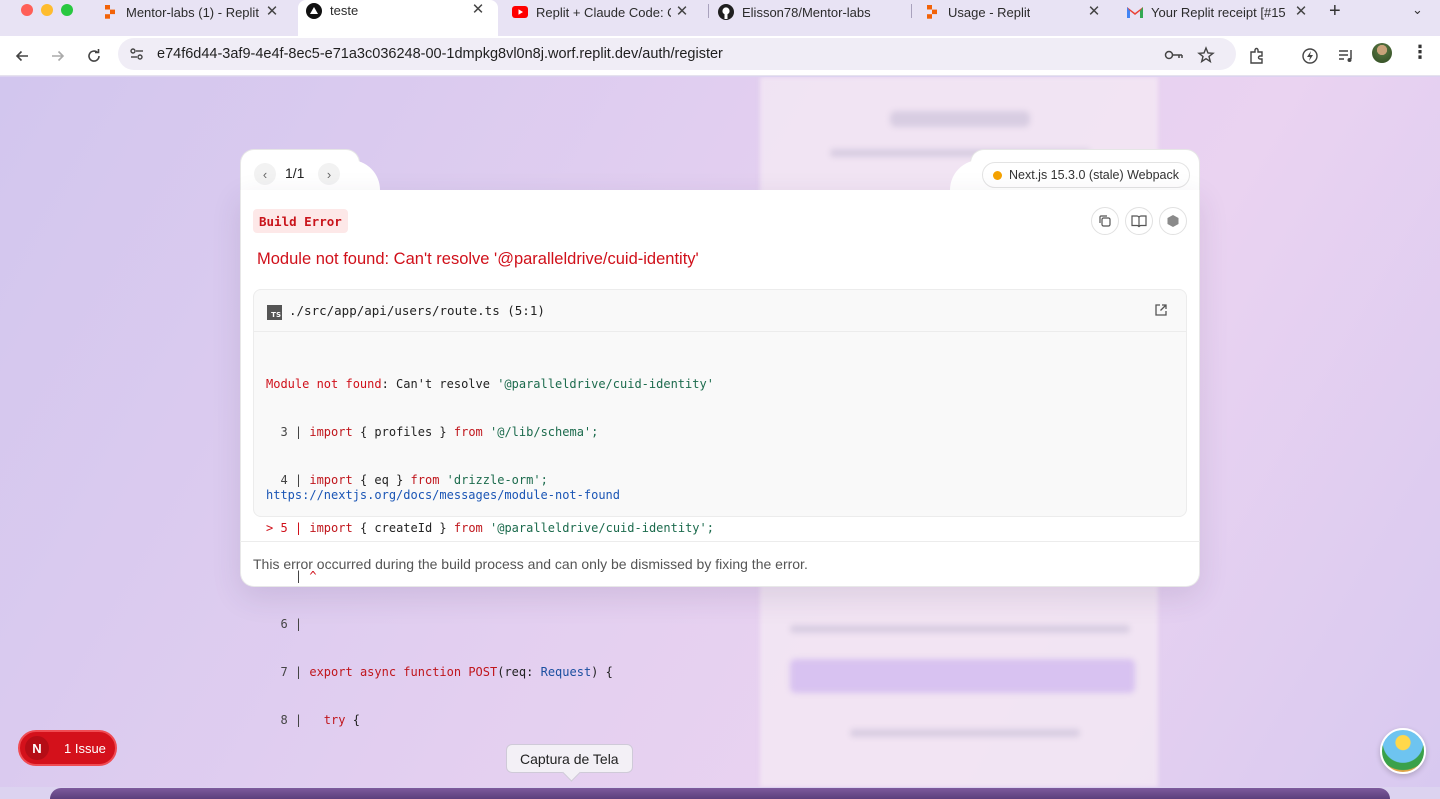  I want to click on macos-dock, so click(720, 793).